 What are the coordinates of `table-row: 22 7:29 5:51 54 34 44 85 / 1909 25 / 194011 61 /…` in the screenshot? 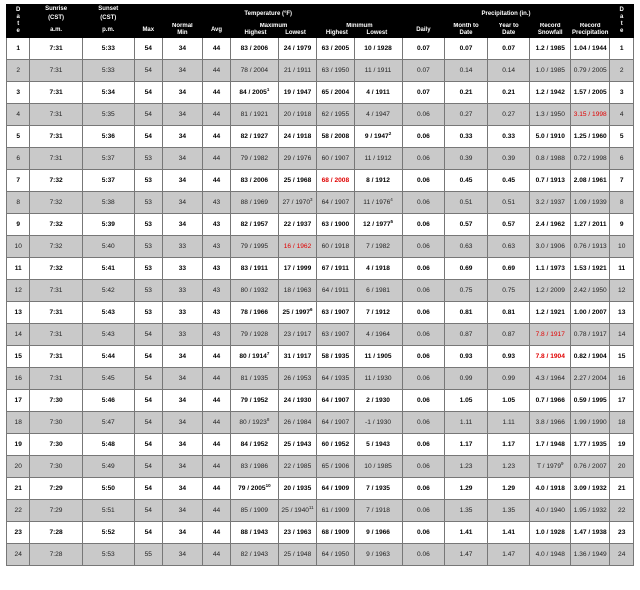 It's located at (319, 510).